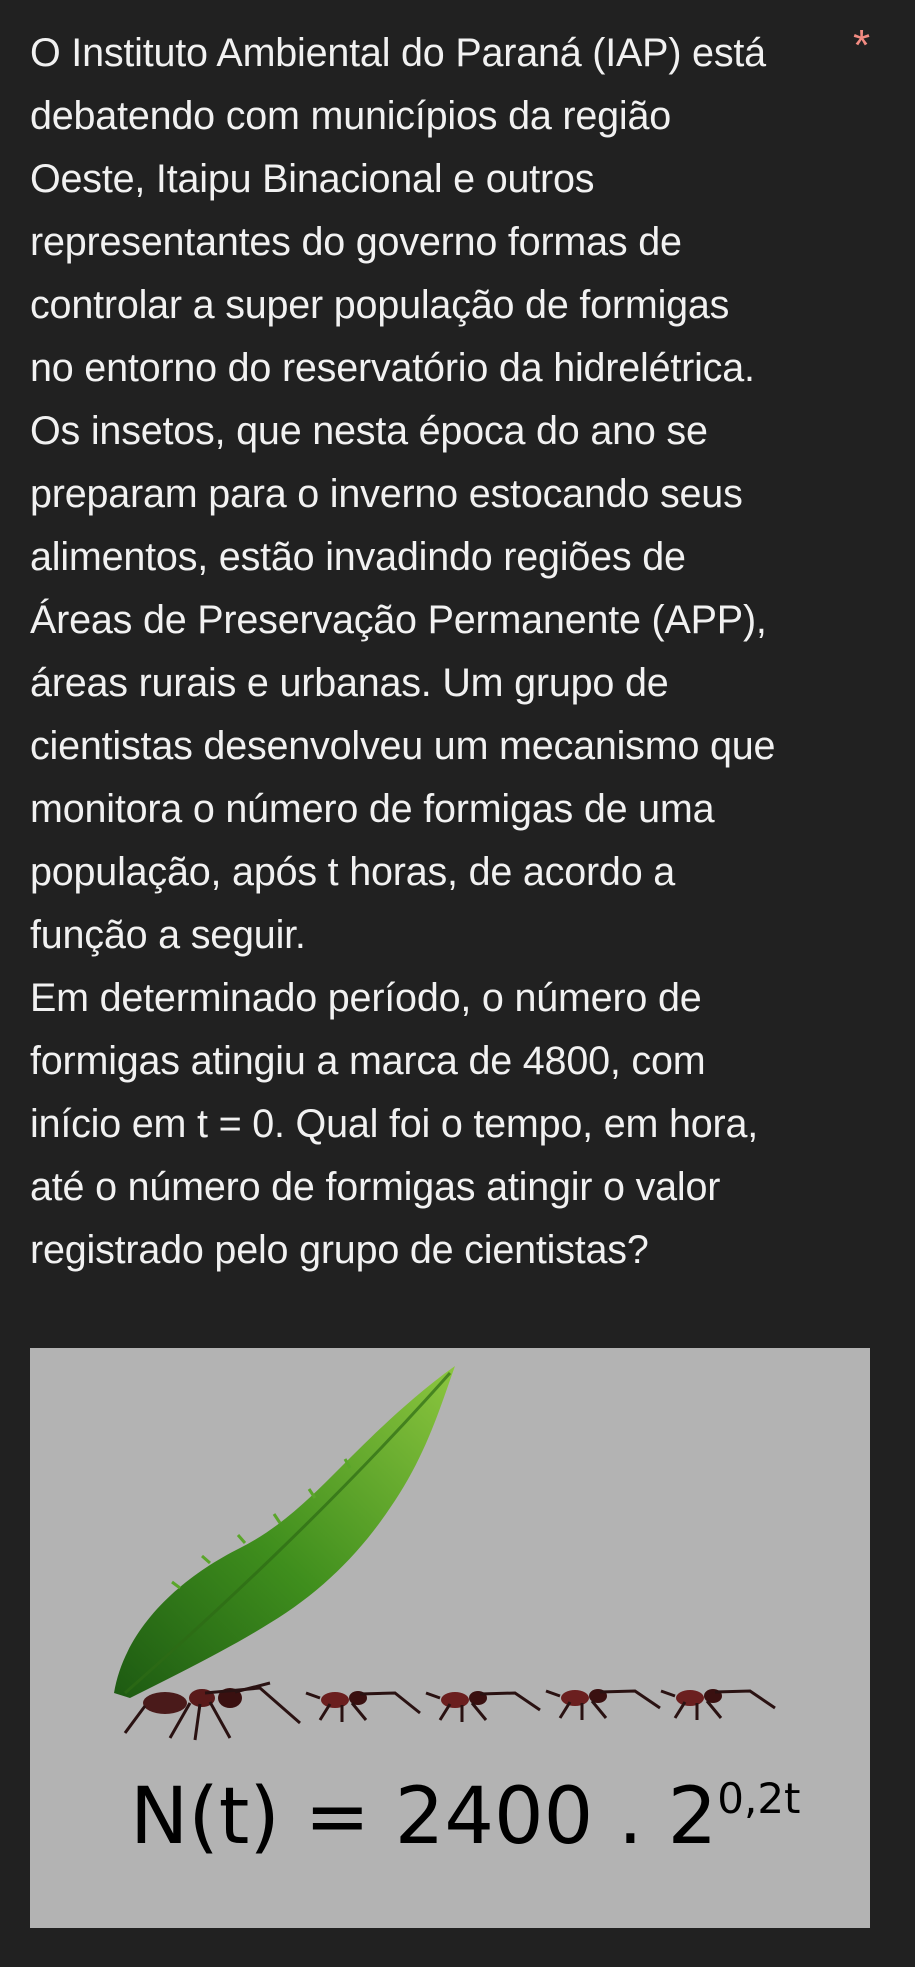 Image resolution: width=915 pixels, height=1967 pixels. What do you see at coordinates (403, 746) in the screenshot?
I see `question-line: cientistas desenvolveu um mecanismo que` at bounding box center [403, 746].